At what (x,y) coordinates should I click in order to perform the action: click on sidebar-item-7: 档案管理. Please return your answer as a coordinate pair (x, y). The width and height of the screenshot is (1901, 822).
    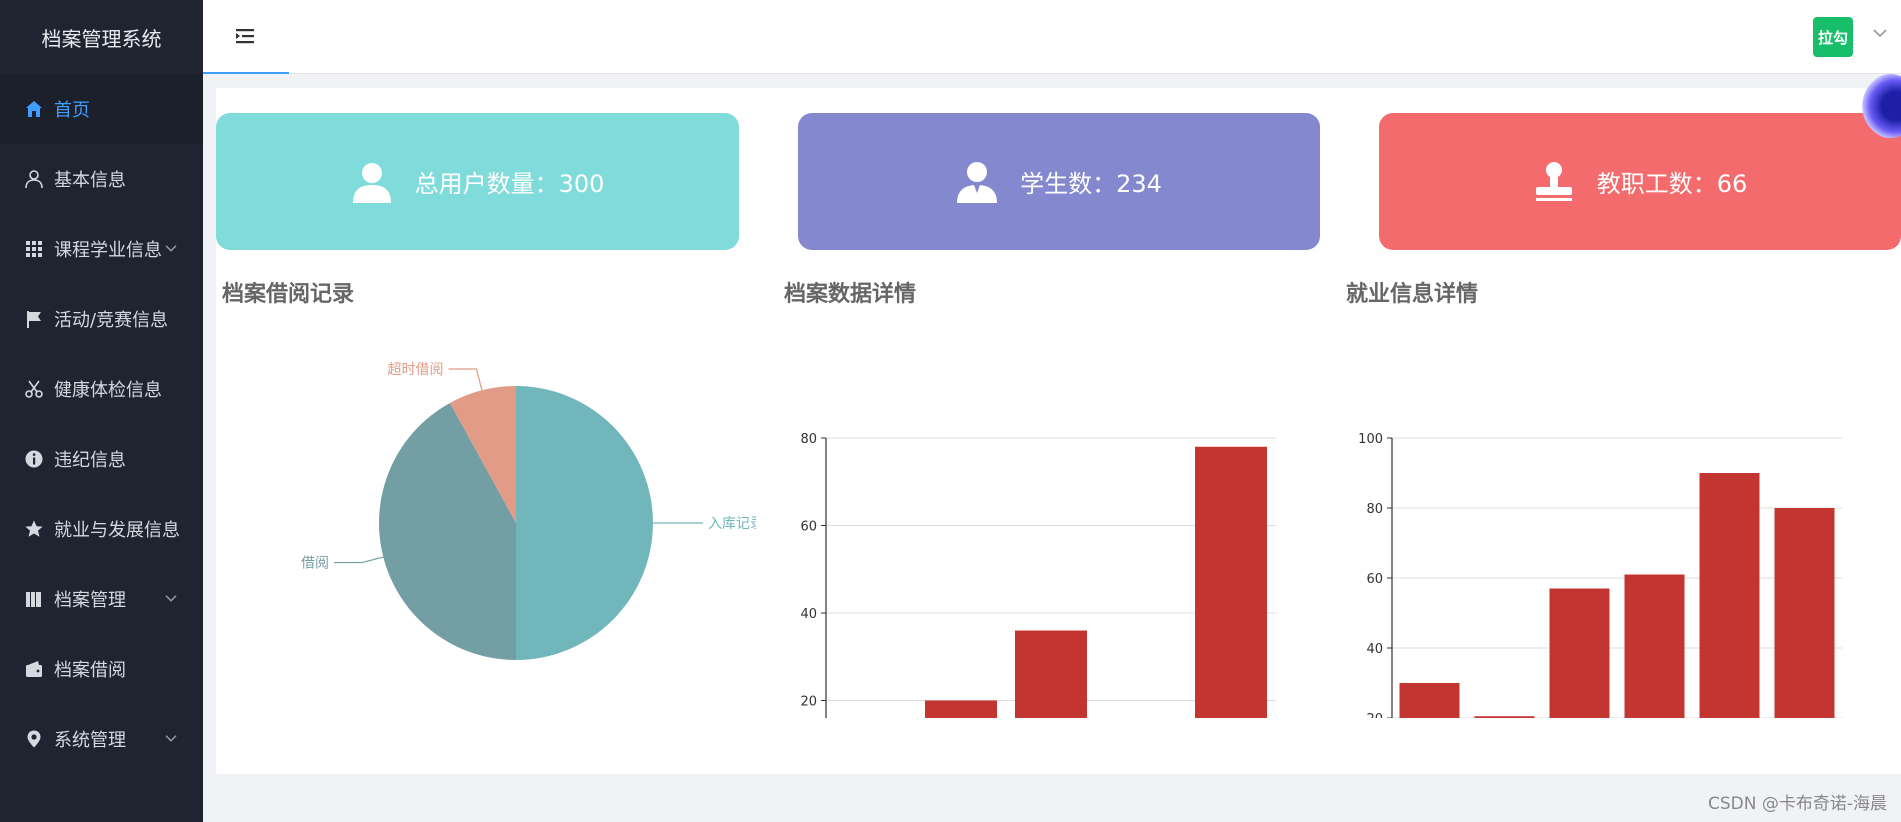
    Looking at the image, I should click on (101, 599).